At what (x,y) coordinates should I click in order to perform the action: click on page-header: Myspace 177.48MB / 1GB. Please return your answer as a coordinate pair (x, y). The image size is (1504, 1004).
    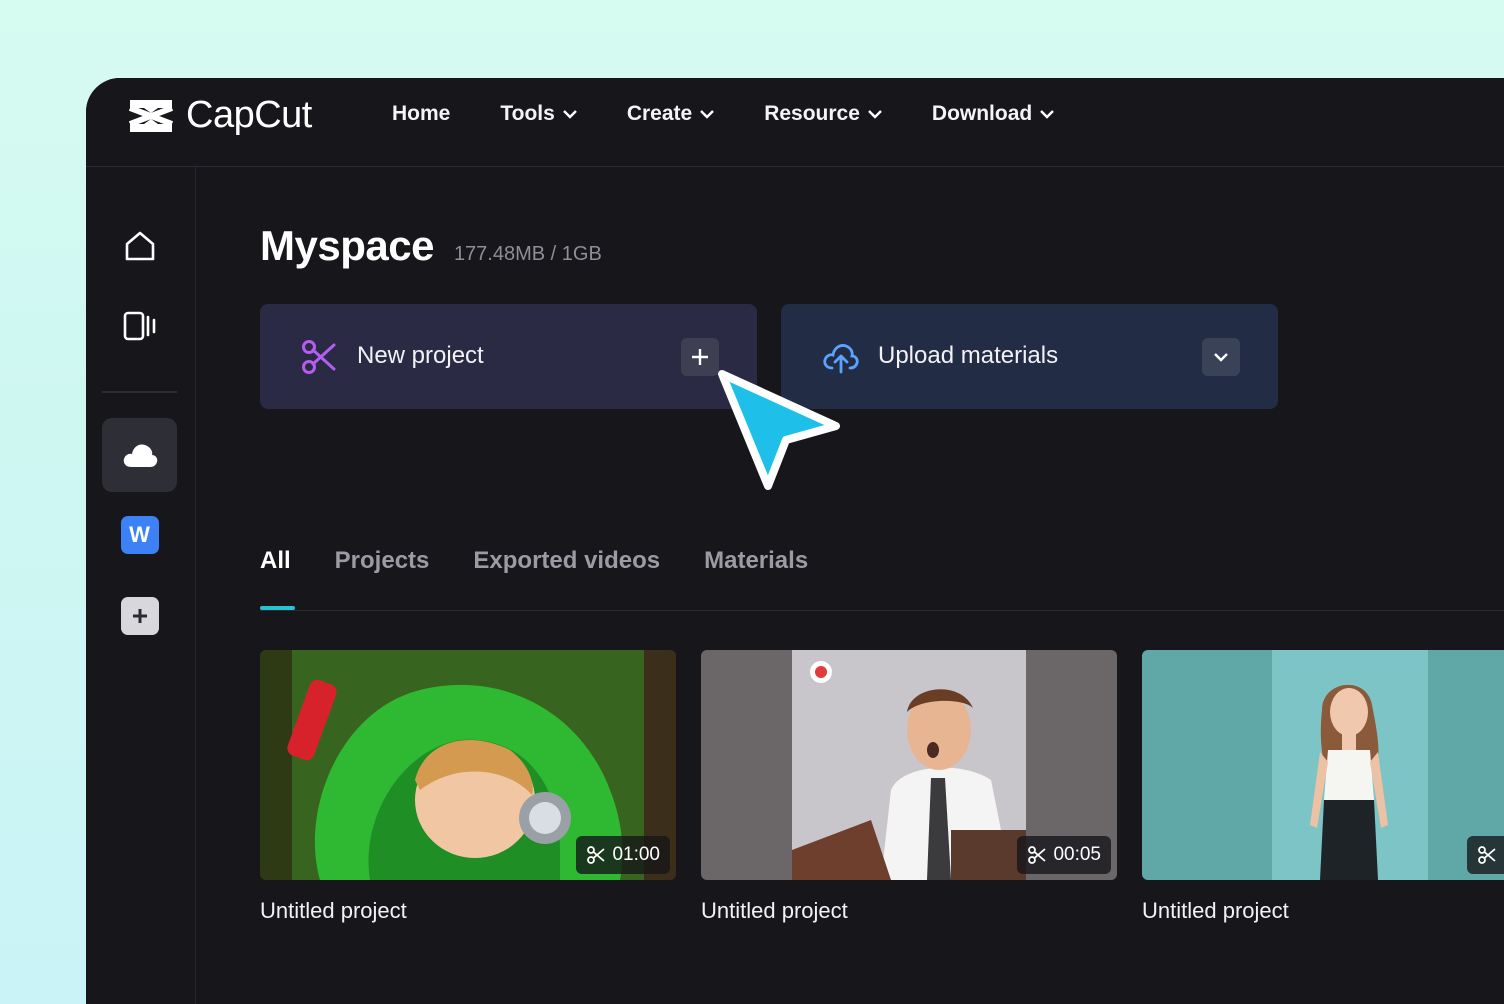
    Looking at the image, I should click on (431, 246).